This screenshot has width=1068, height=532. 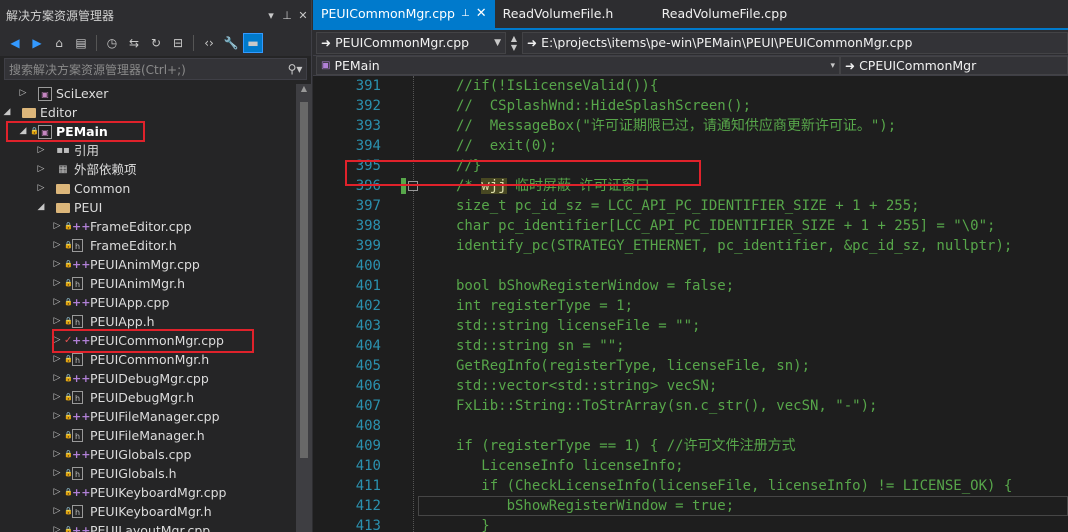 What do you see at coordinates (148, 526) in the screenshot?
I see `tree-item: ▷ 🔒 ++ PEUILayoutMgr.cpp` at bounding box center [148, 526].